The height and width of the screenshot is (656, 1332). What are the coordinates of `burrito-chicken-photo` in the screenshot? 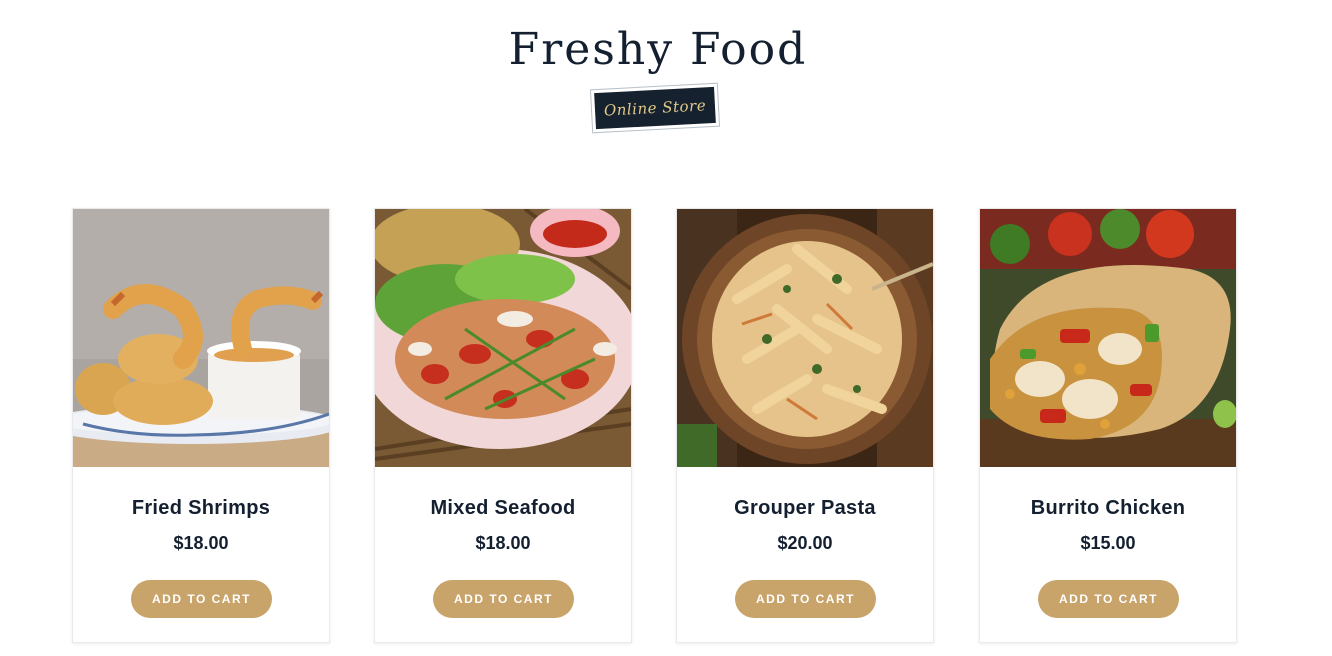 It's located at (1108, 338).